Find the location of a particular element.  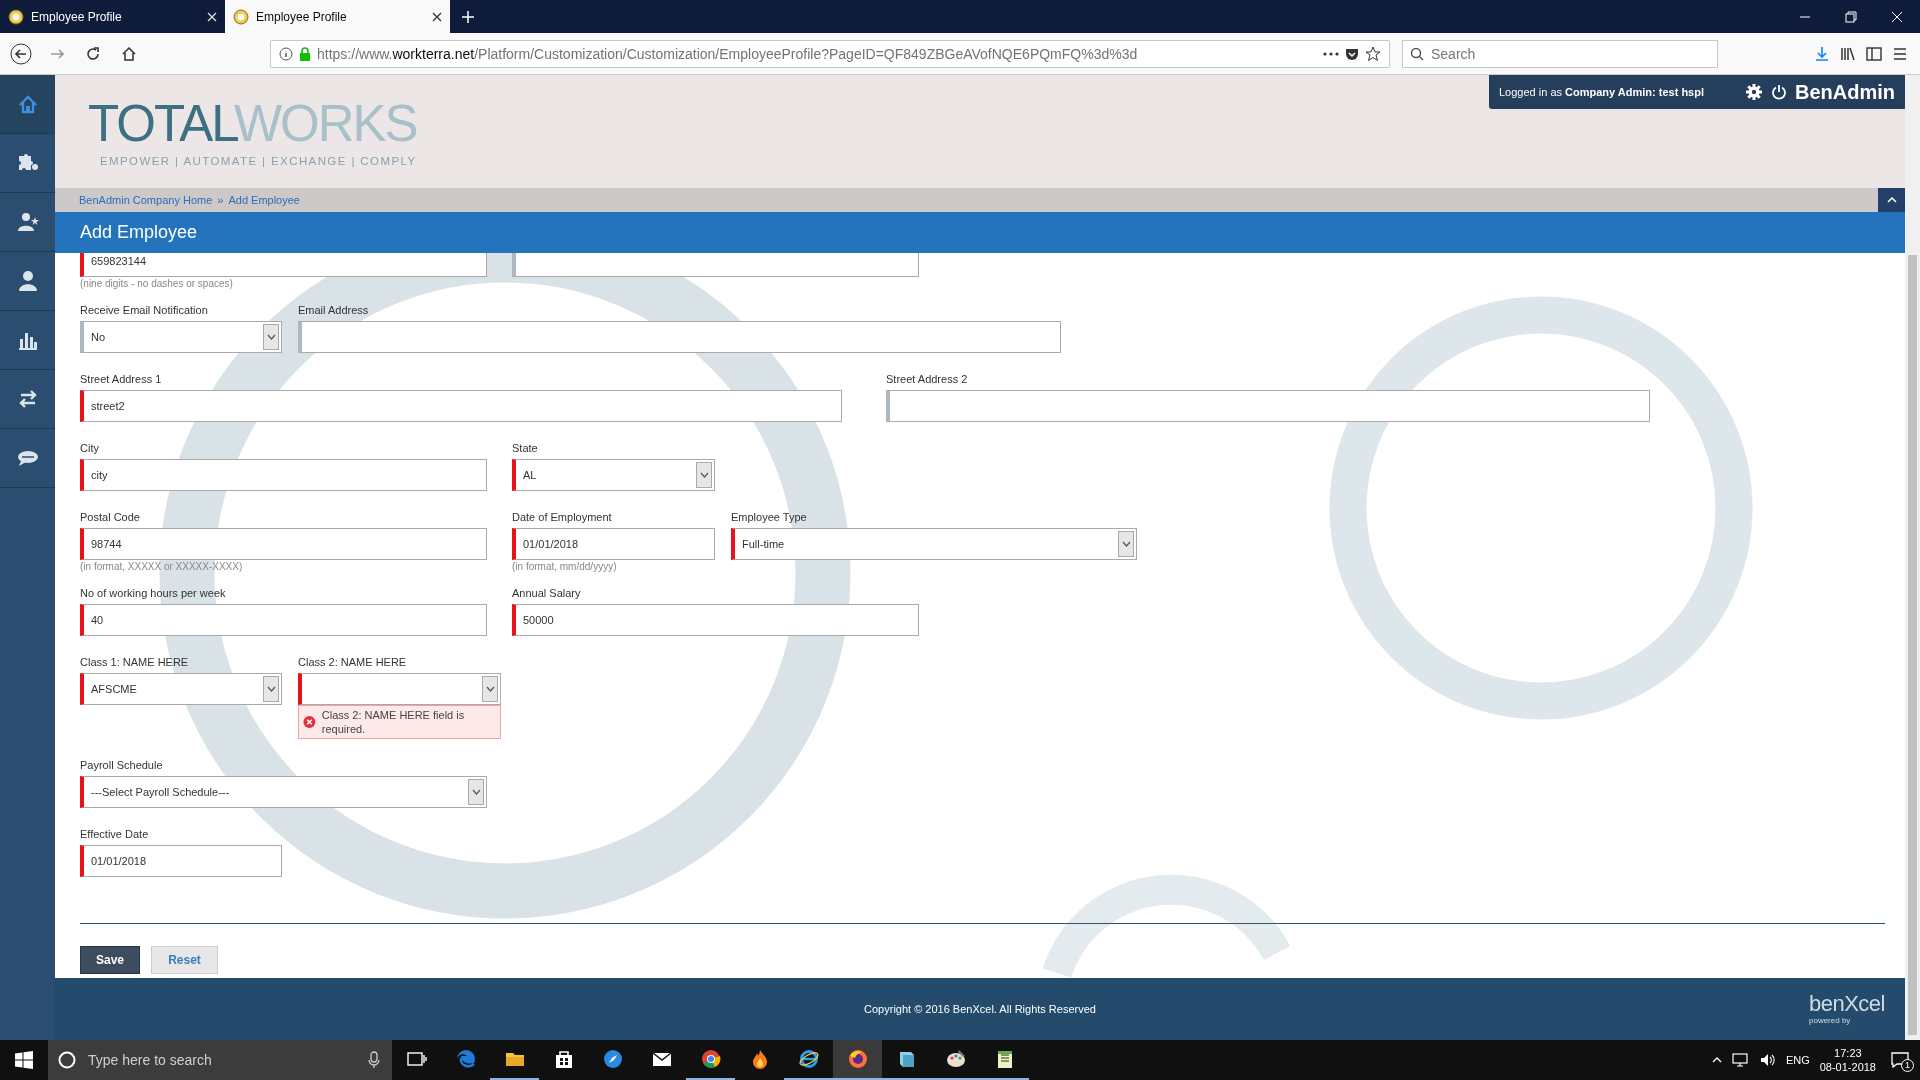

field-label: City is located at coordinates (89, 448).